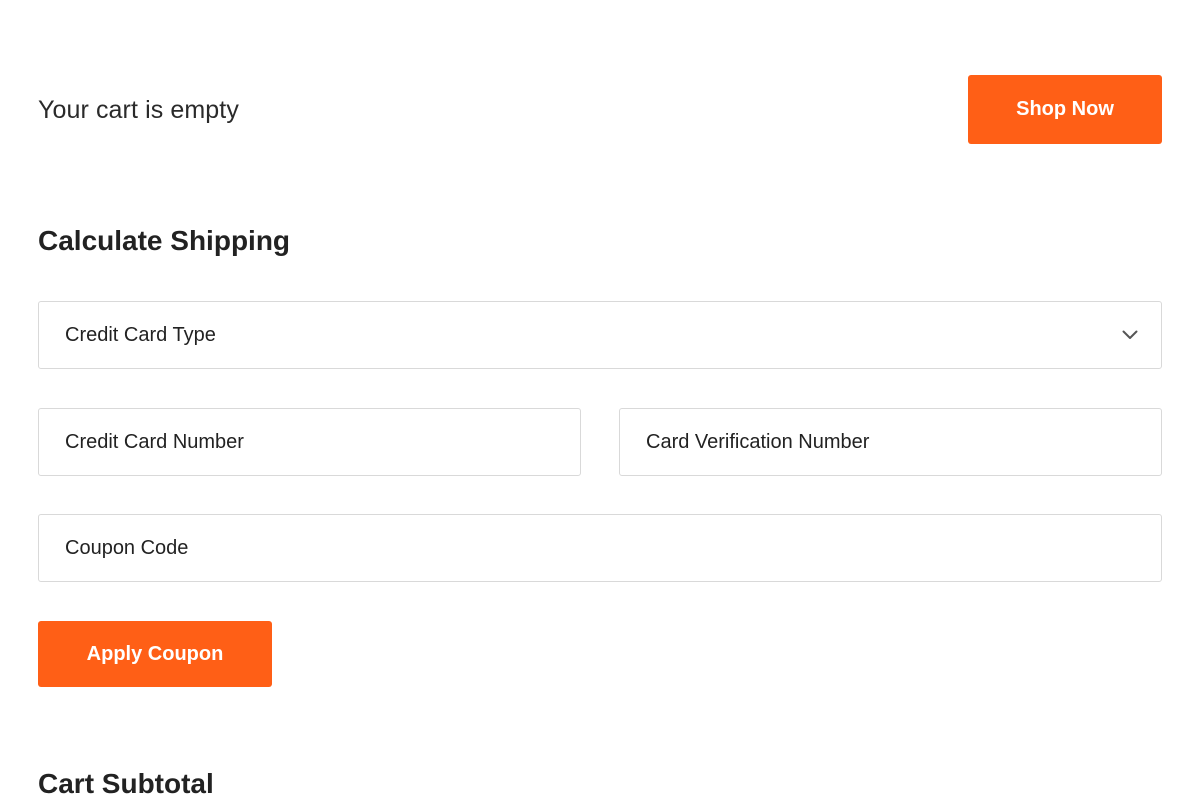  What do you see at coordinates (600, 335) in the screenshot?
I see `credit-card-type-select: Credit Card Type` at bounding box center [600, 335].